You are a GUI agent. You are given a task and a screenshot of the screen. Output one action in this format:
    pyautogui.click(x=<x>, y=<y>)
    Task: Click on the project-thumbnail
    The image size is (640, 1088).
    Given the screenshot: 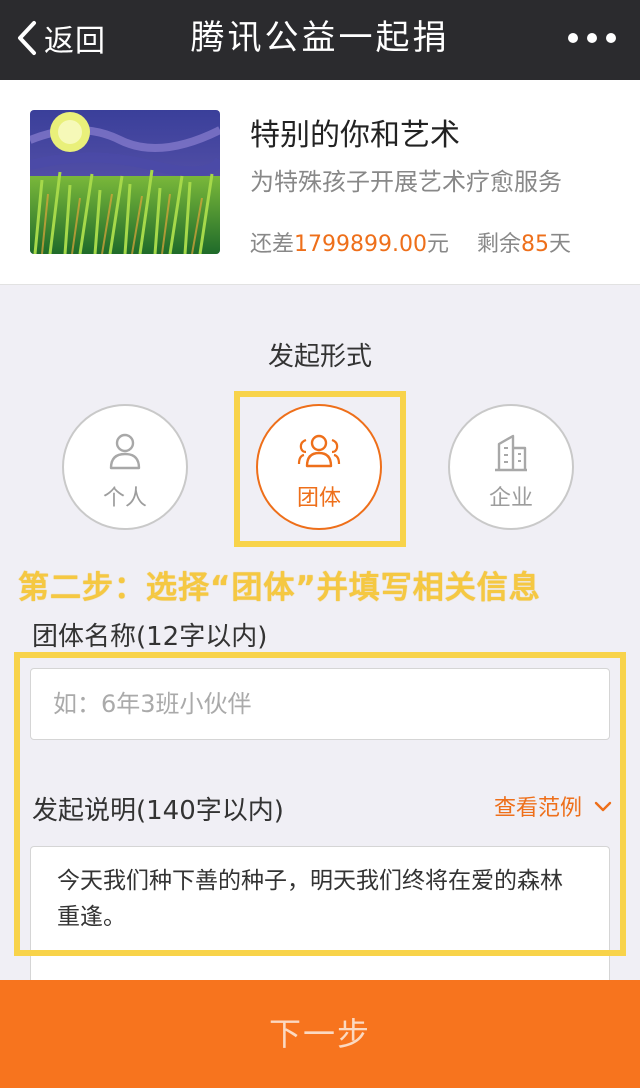 What is the action you would take?
    pyautogui.click(x=125, y=182)
    